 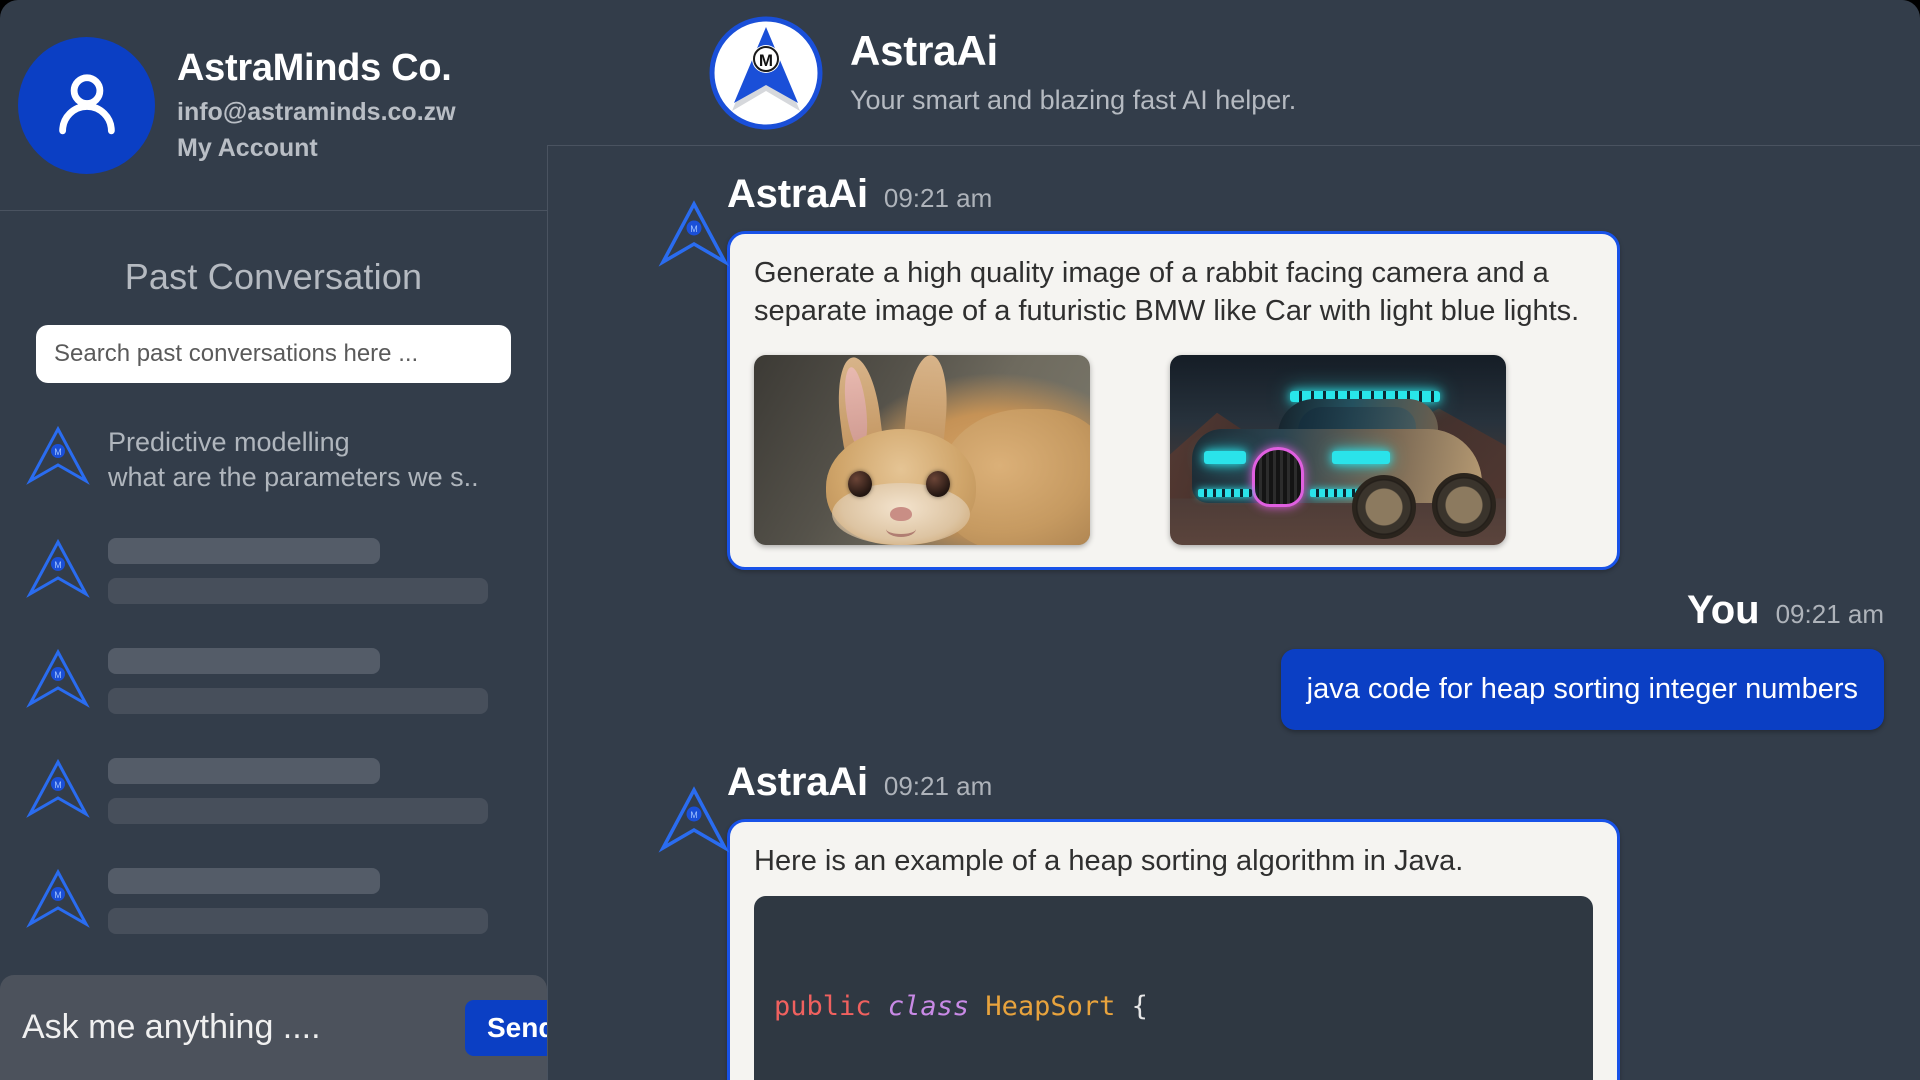 I want to click on avatar, so click(x=86, y=105).